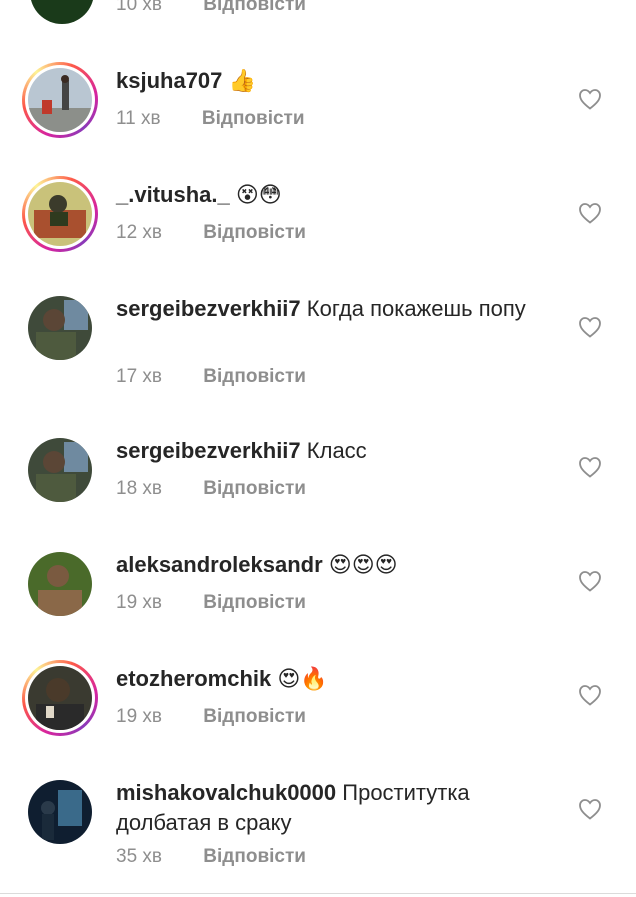 This screenshot has height=897, width=636. I want to click on comment-text: ksjuha707 👍, so click(326, 81).